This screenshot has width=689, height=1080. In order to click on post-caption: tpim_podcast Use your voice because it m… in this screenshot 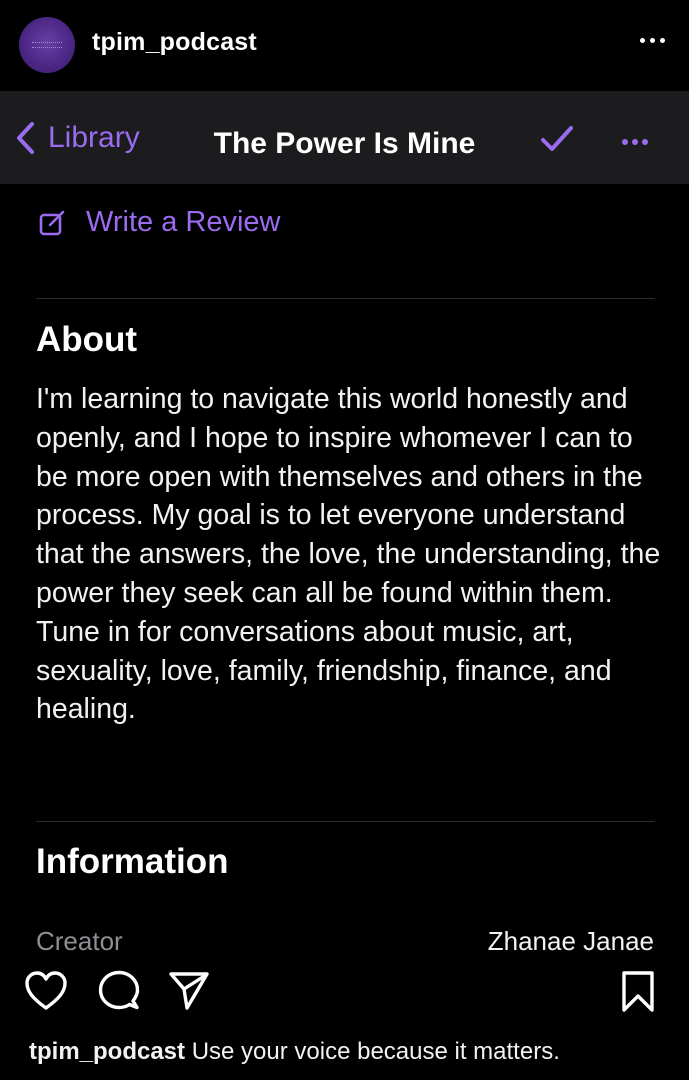, I will do `click(294, 1052)`.